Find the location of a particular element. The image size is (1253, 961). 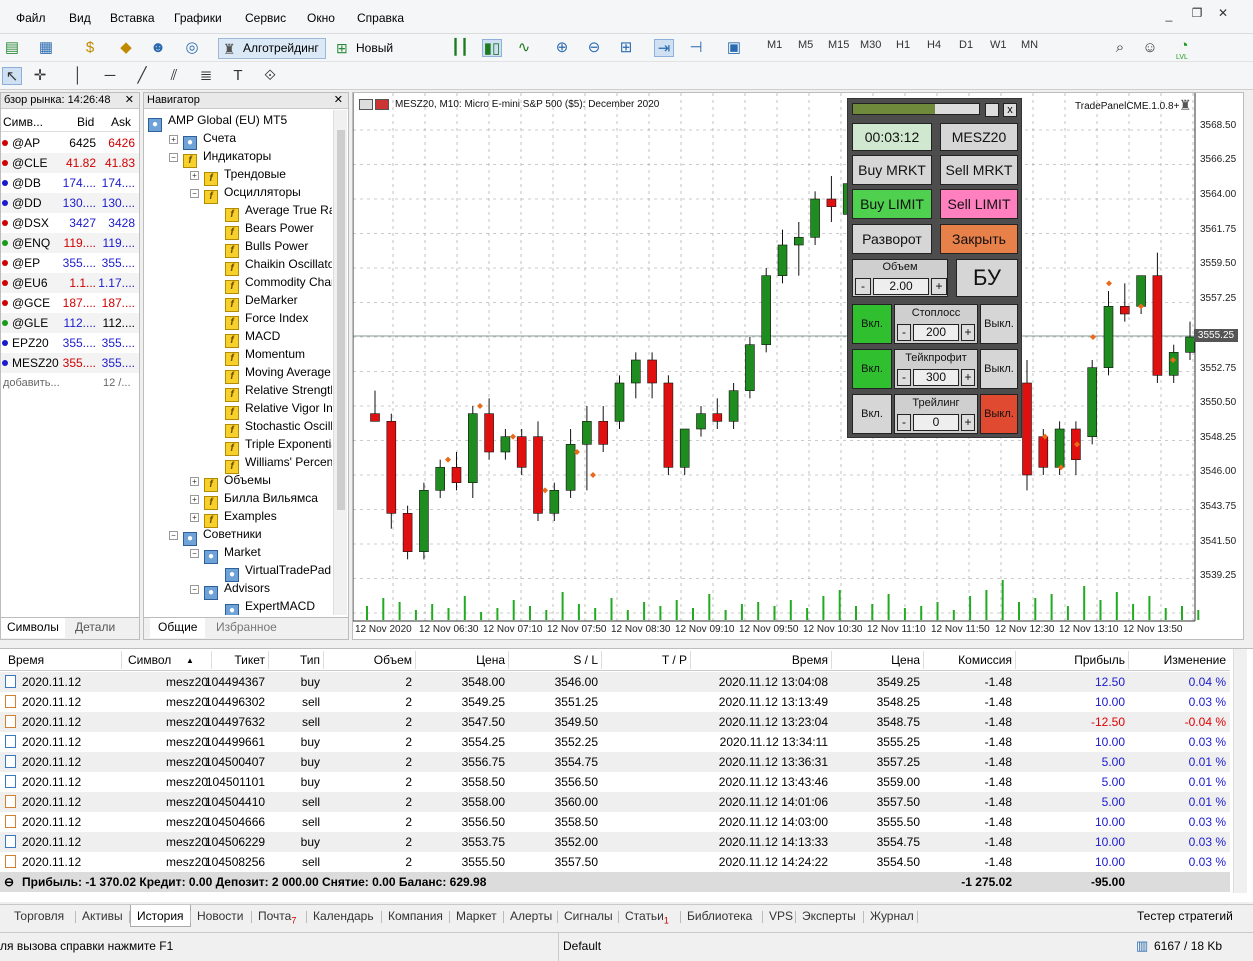

sell-market-button: Sell MRKT is located at coordinates (979, 170).